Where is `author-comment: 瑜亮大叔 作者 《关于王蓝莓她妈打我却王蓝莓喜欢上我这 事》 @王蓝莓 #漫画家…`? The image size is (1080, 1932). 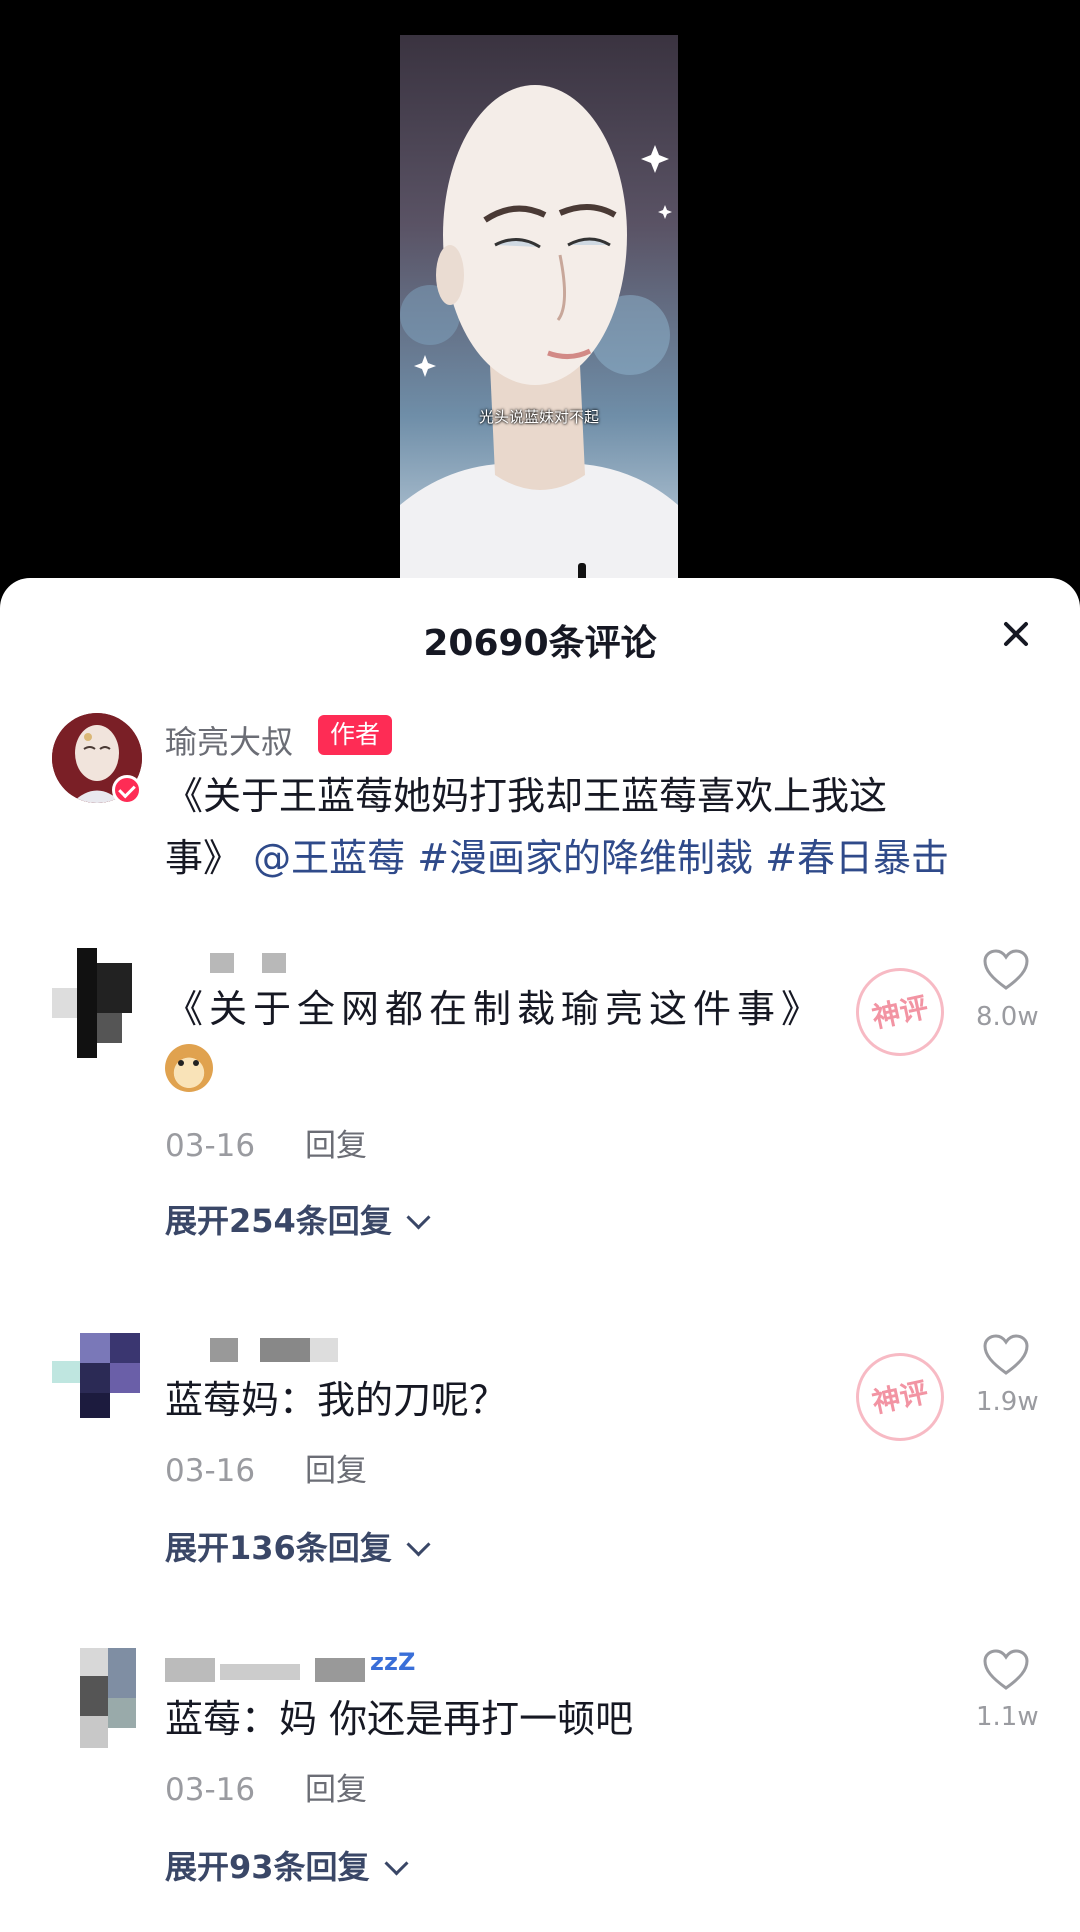
author-comment: 瑜亮大叔 作者 《关于王蓝莓她妈打我却王蓝莓喜欢上我这 事》 @王蓝莓 #漫画家… is located at coordinates (540, 796).